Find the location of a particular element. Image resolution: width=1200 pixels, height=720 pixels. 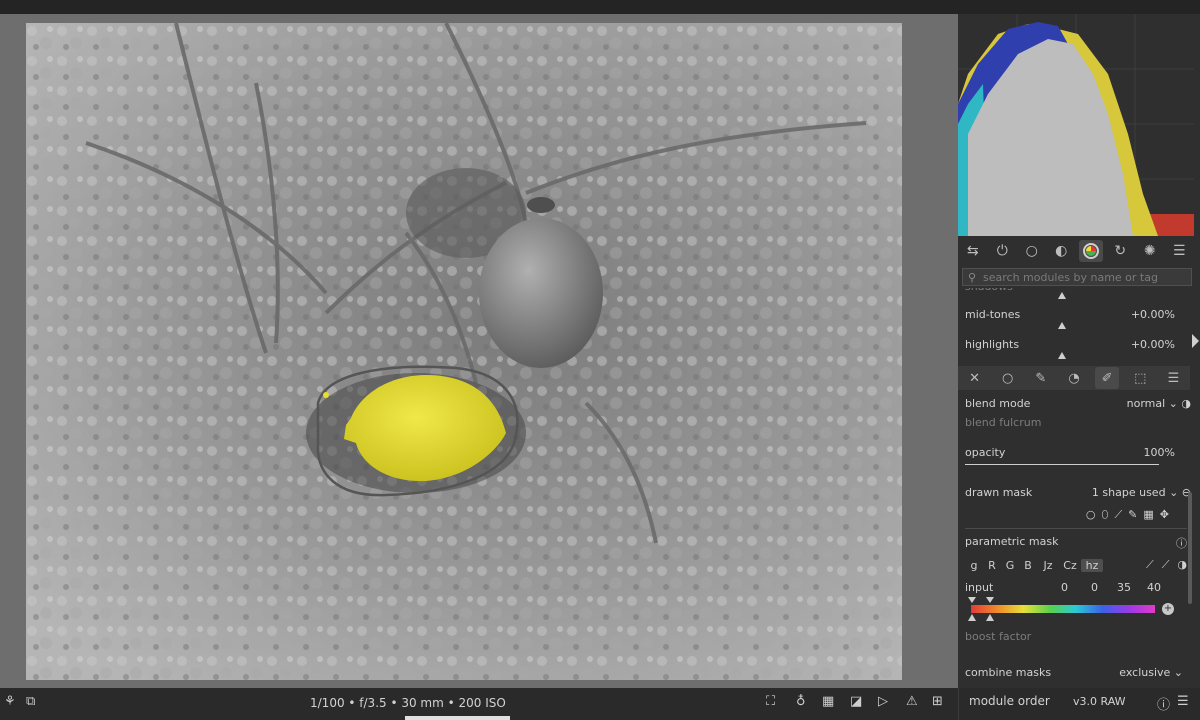

edit-shapes-icon: ✥ is located at coordinates (1167, 514).